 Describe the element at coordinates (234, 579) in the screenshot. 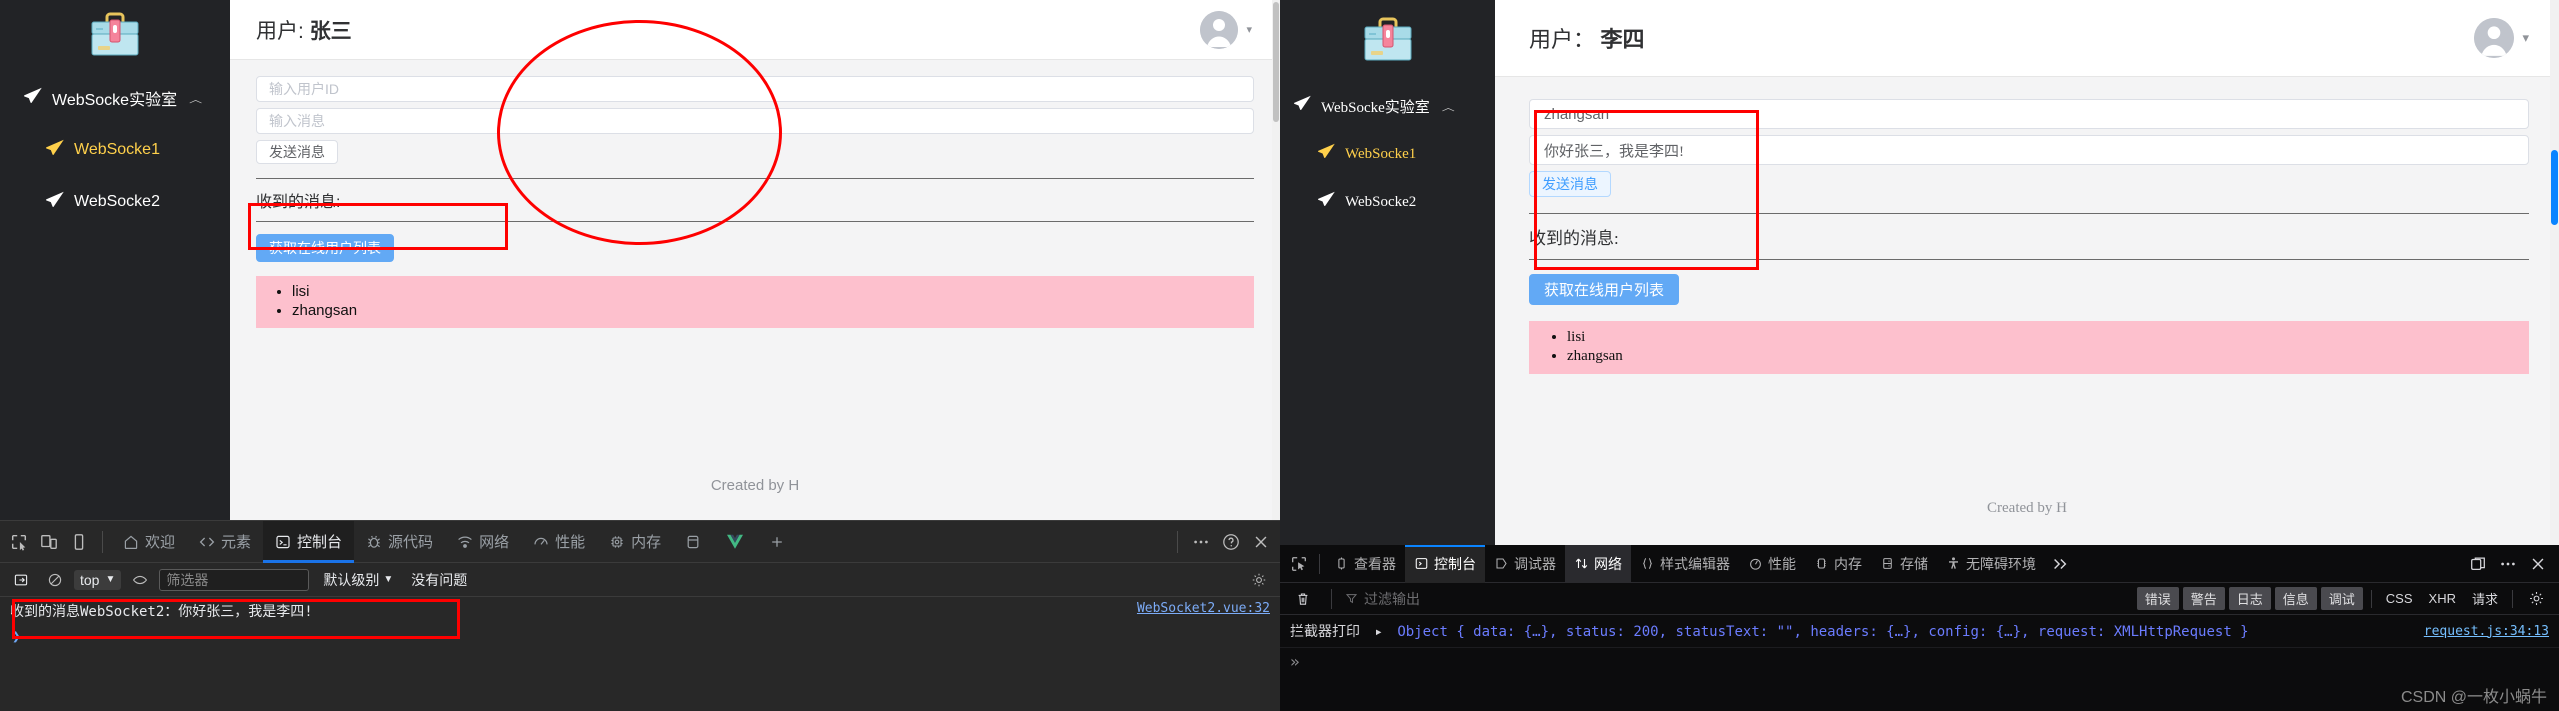

I see `console-filter-input: 筛选器` at that location.